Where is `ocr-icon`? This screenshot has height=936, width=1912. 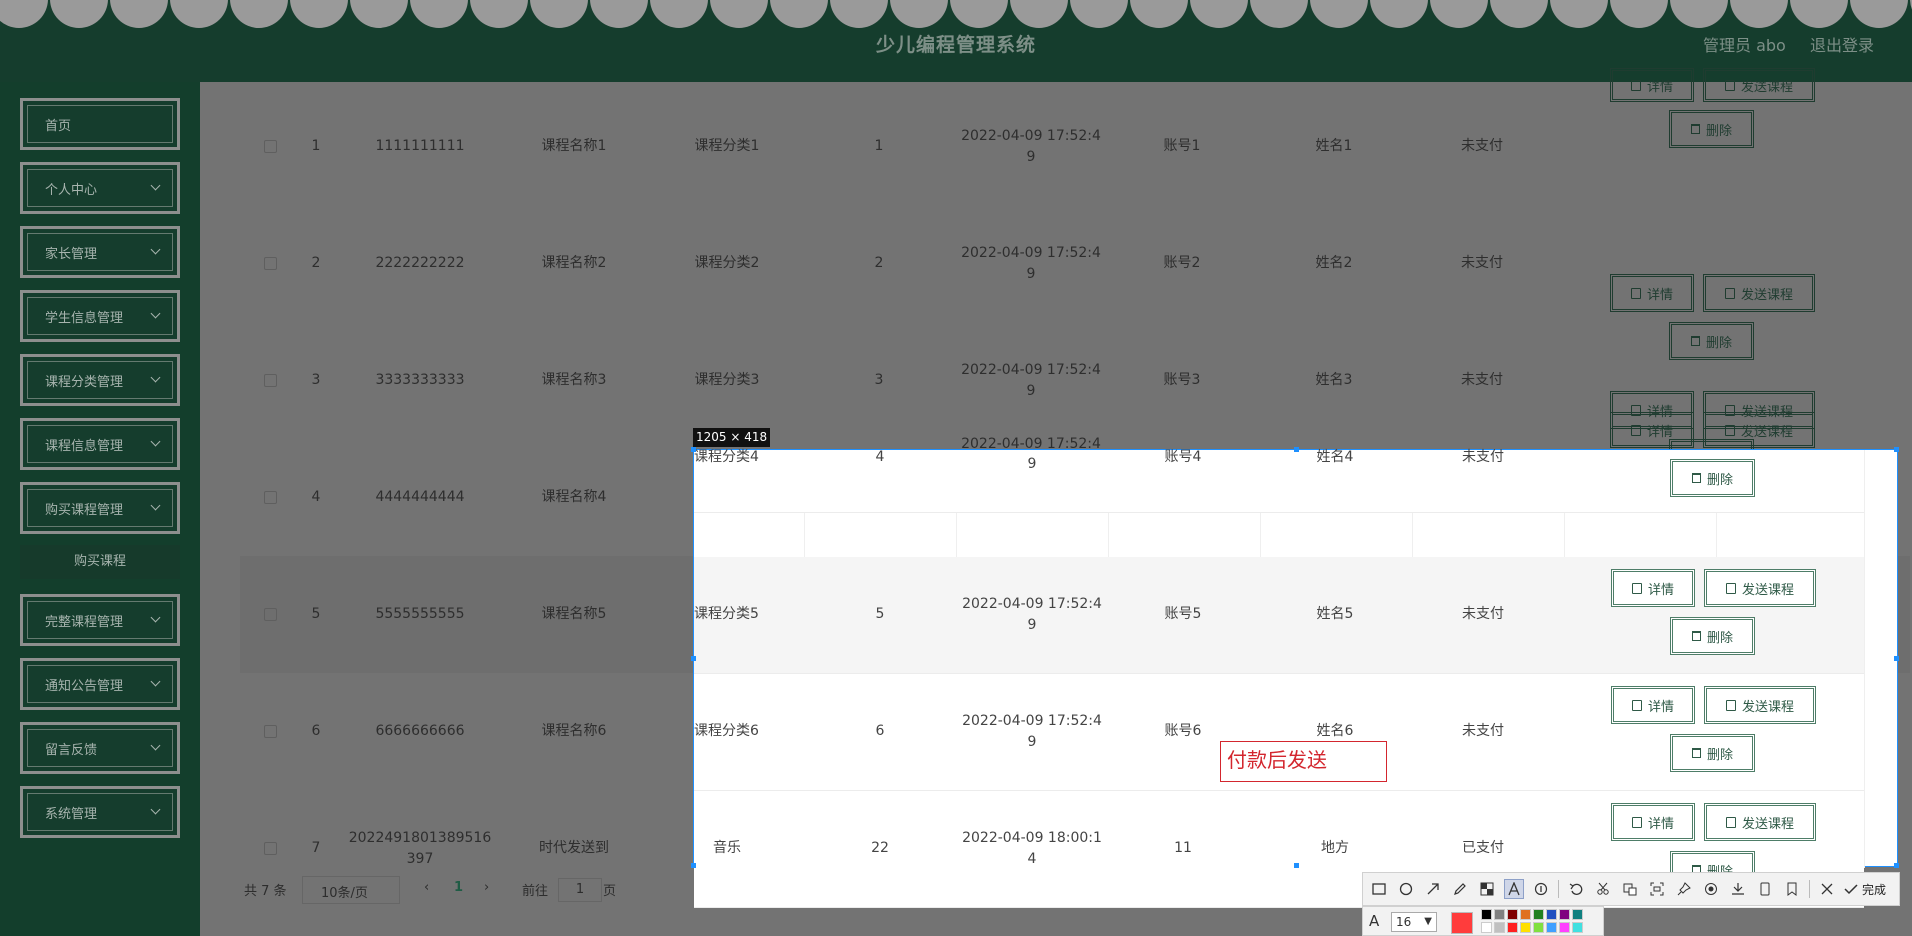
ocr-icon is located at coordinates (1657, 889).